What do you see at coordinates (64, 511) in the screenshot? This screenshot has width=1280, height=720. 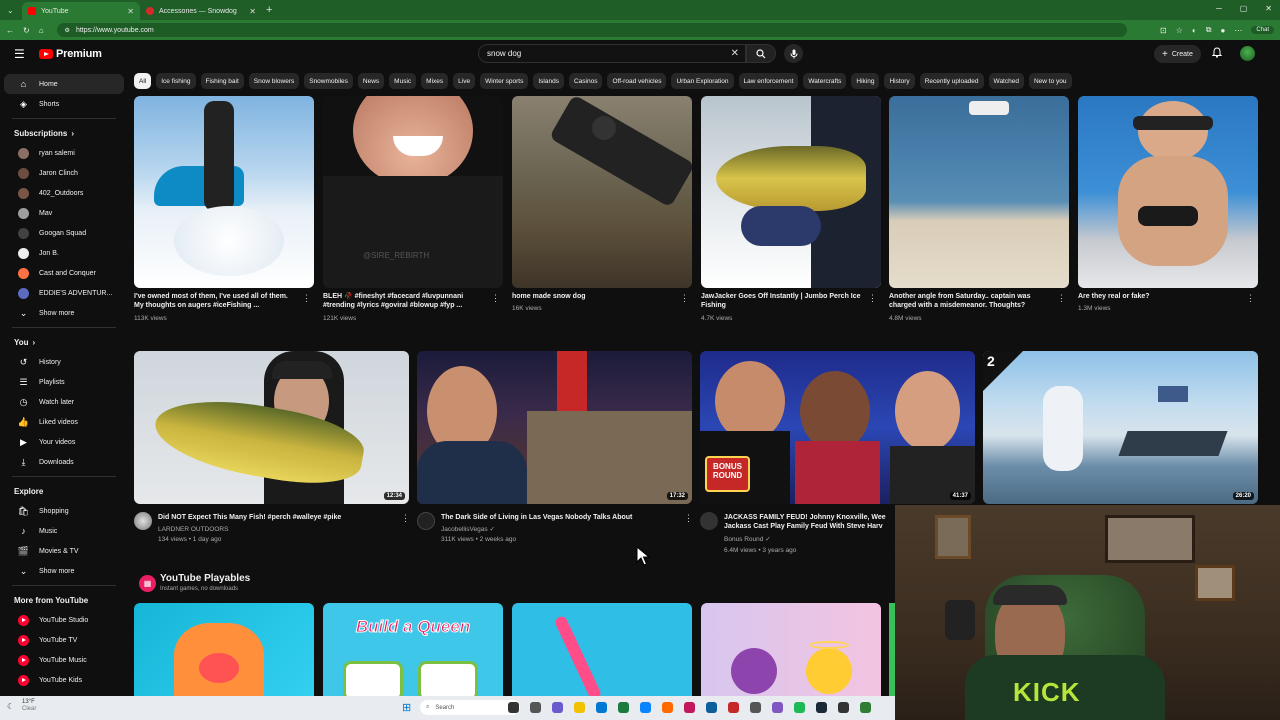 I see `sidebar-item-shopping: 🛍 Shopping` at bounding box center [64, 511].